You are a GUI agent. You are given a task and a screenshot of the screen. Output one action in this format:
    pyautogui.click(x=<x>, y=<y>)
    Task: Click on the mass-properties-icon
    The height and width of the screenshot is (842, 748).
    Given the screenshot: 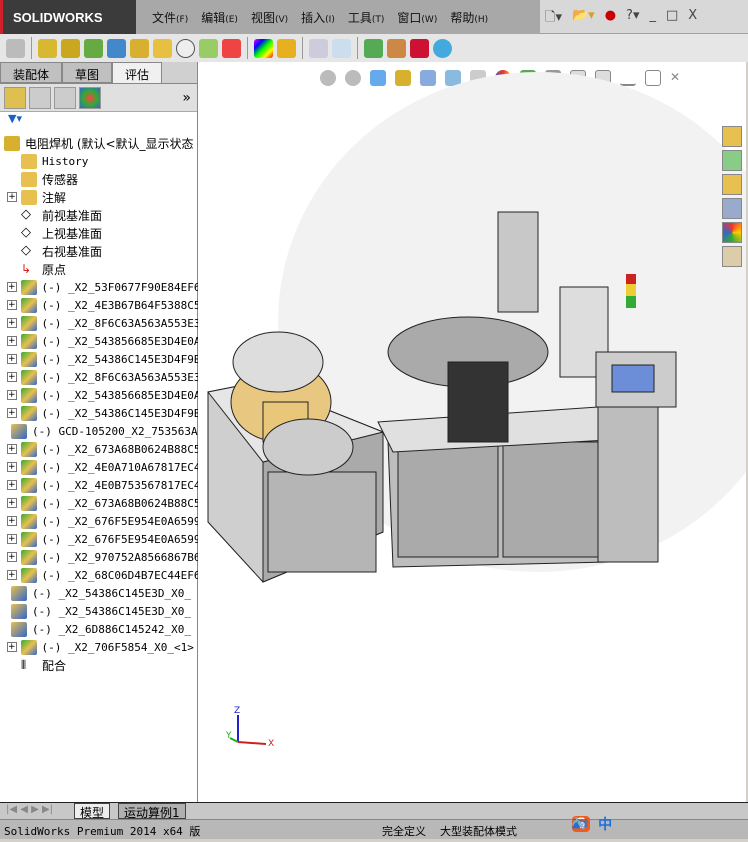 What is the action you would take?
    pyautogui.click(x=139, y=48)
    